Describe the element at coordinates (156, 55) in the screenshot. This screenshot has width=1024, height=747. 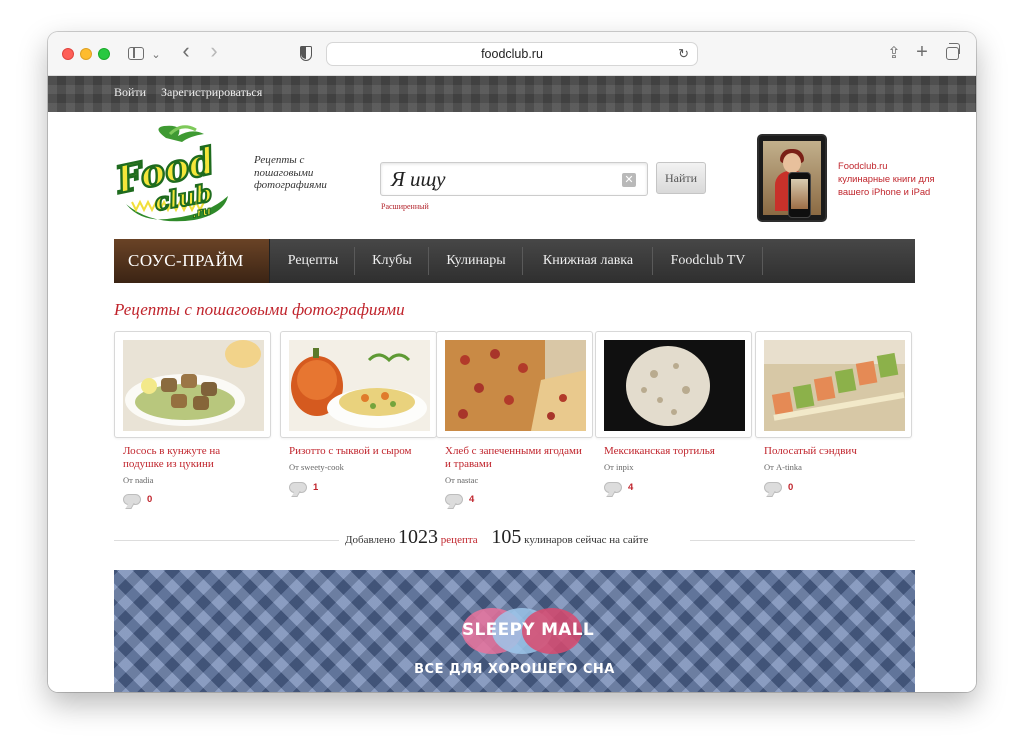
I see `chevron-down-icon: ⌄` at that location.